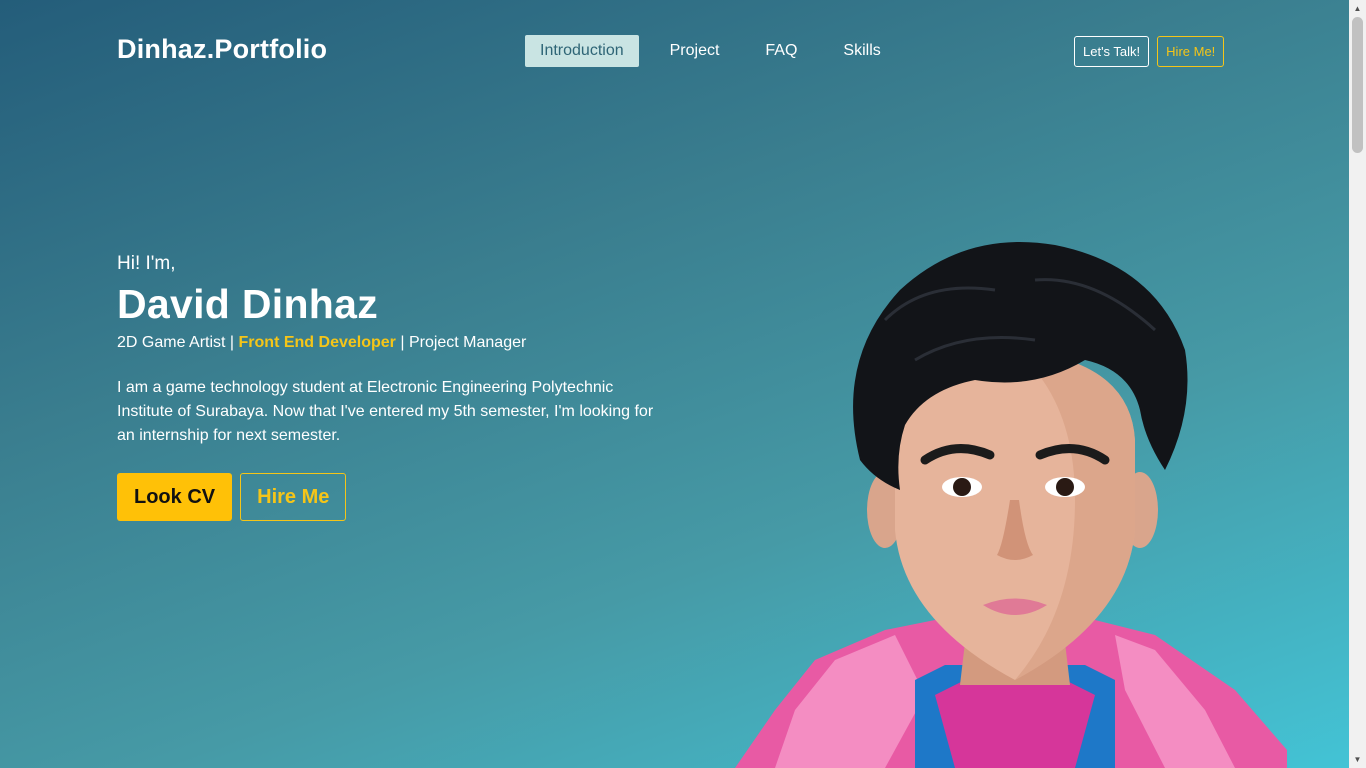 Image resolution: width=1366 pixels, height=768 pixels. I want to click on nav-actions: Let's Talk! Hire Me!, so click(1149, 51).